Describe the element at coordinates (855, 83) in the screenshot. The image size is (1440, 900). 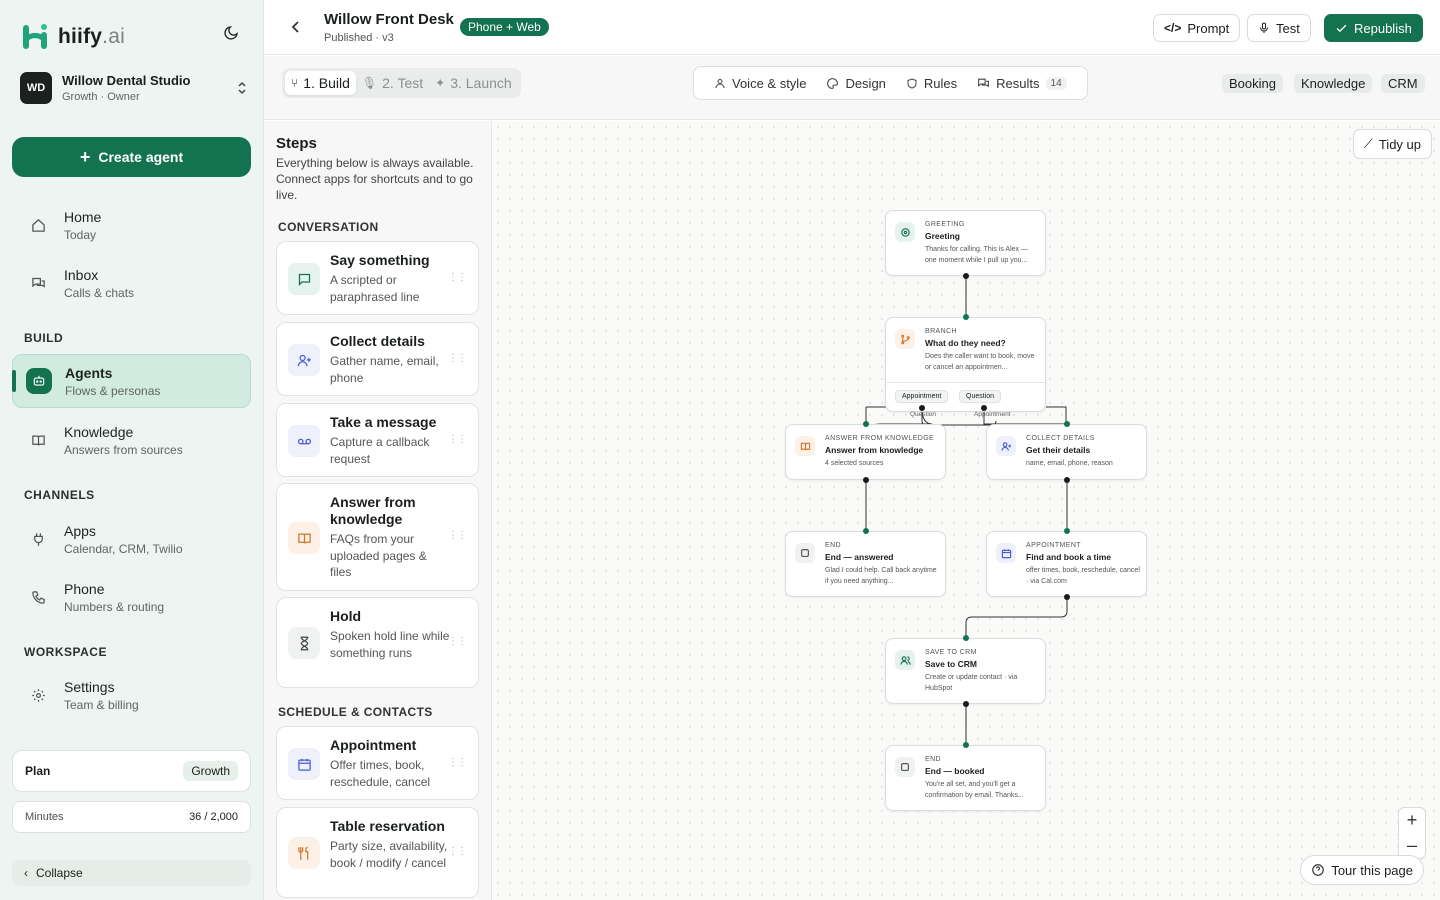
I see `tab-design: Design` at that location.